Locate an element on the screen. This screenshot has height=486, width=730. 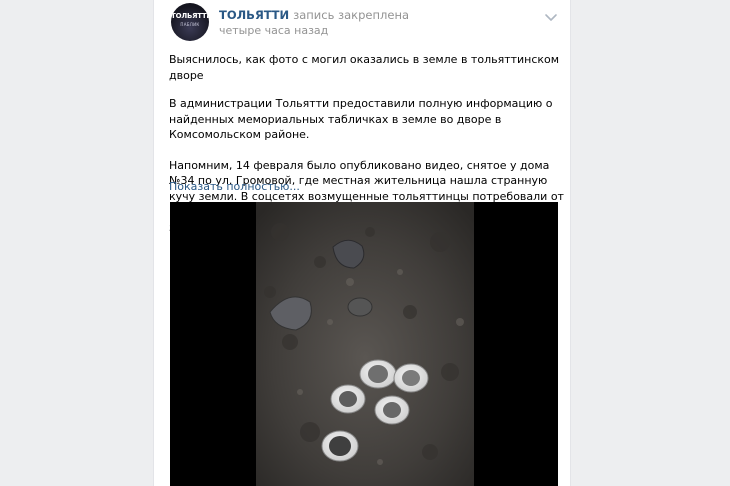
chevron-down-icon is located at coordinates (551, 17).